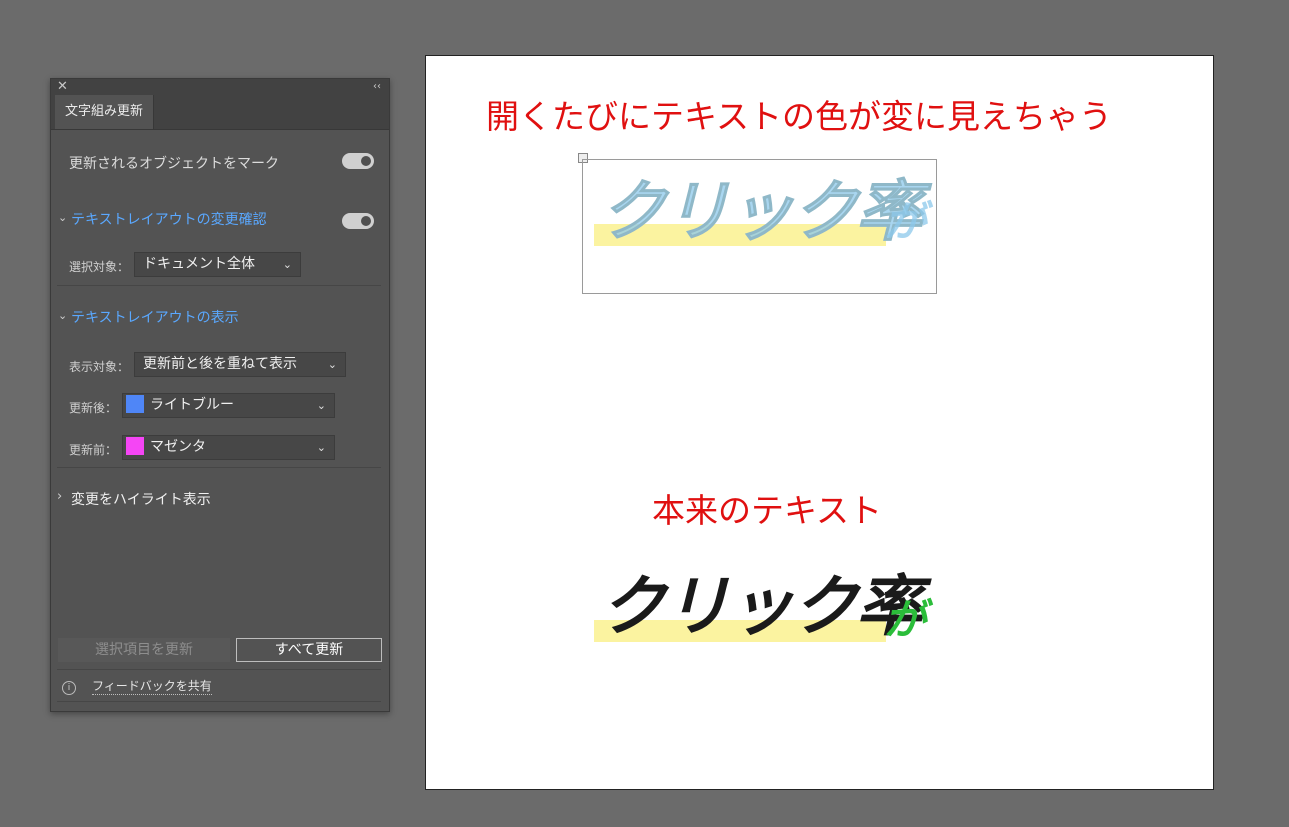 This screenshot has width=1289, height=827. What do you see at coordinates (799, 116) in the screenshot?
I see `canvas-heading: 開くたびにテキストの色が変に見えちゃう` at bounding box center [799, 116].